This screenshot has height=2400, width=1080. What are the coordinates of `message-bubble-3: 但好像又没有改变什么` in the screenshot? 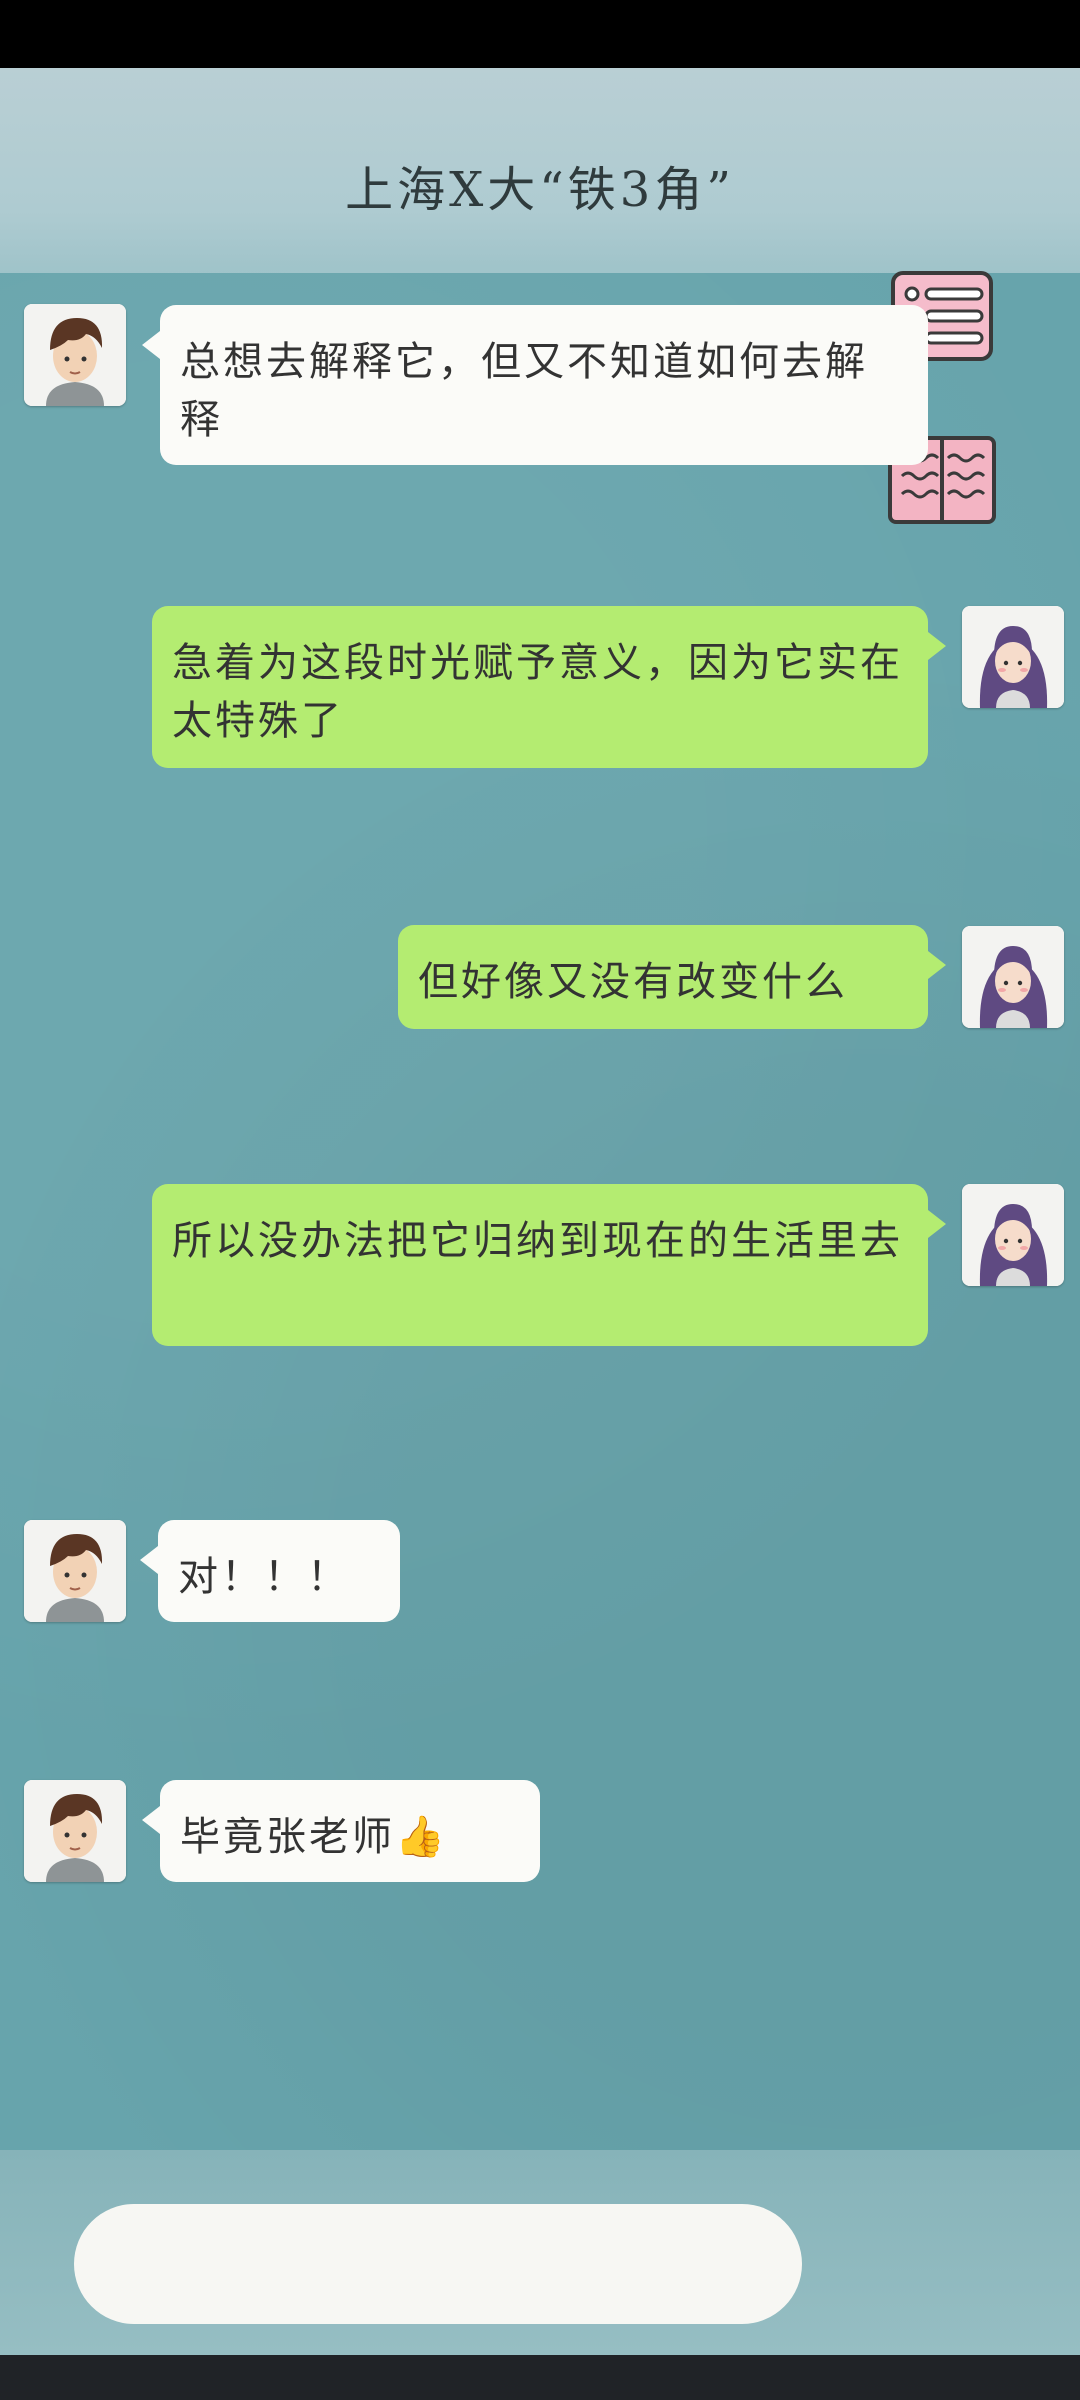 It's located at (672, 977).